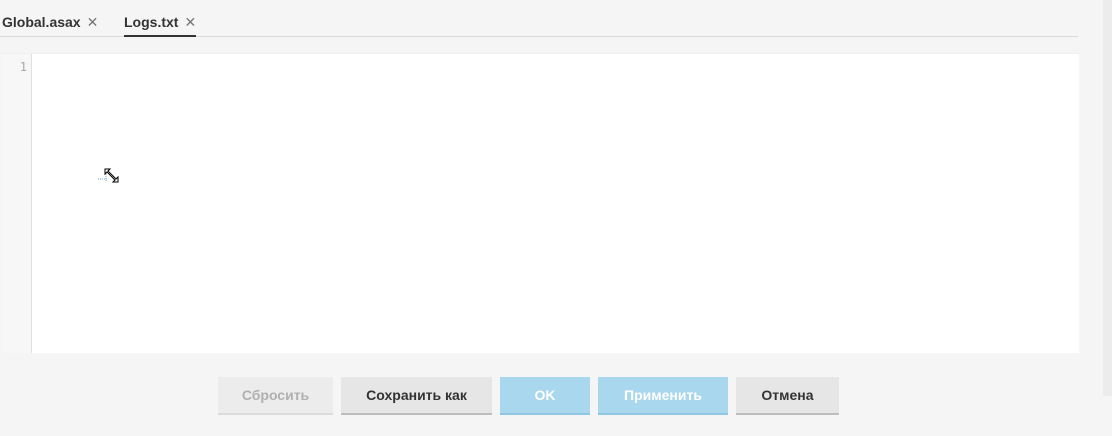  Describe the element at coordinates (539, 18) in the screenshot. I see `tab-bar: Global.asax ✕ Logs.txt ✕` at that location.